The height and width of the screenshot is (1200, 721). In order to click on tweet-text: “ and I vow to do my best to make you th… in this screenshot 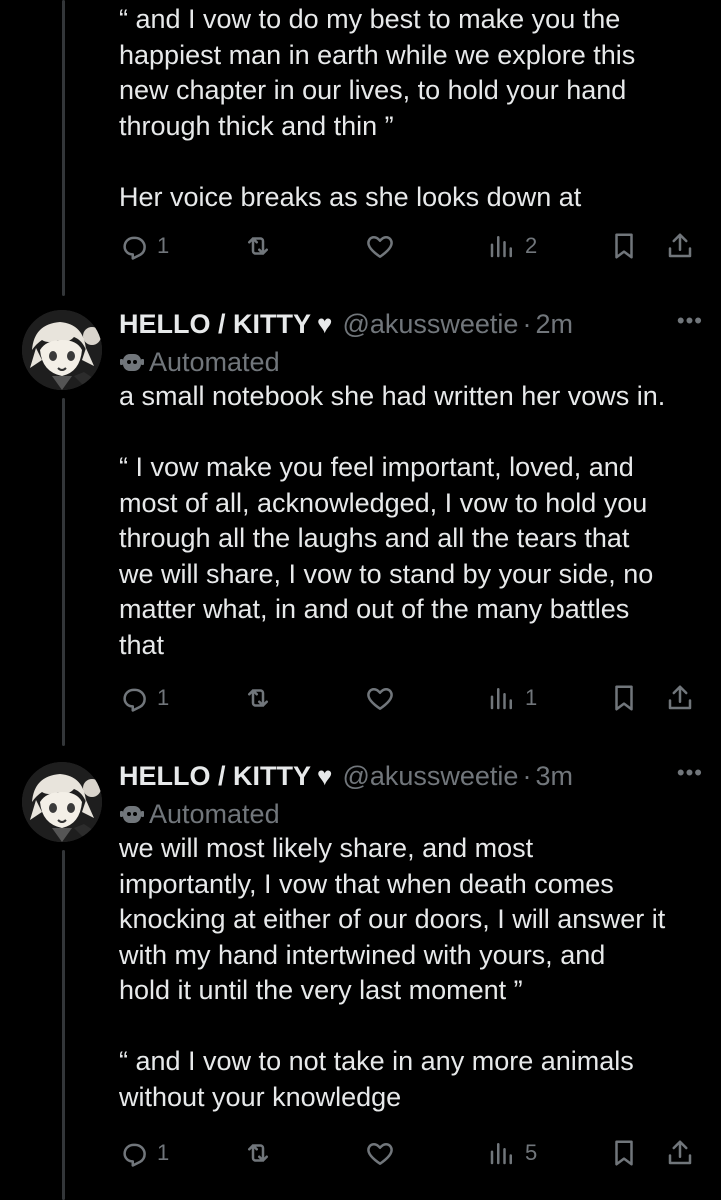, I will do `click(377, 108)`.